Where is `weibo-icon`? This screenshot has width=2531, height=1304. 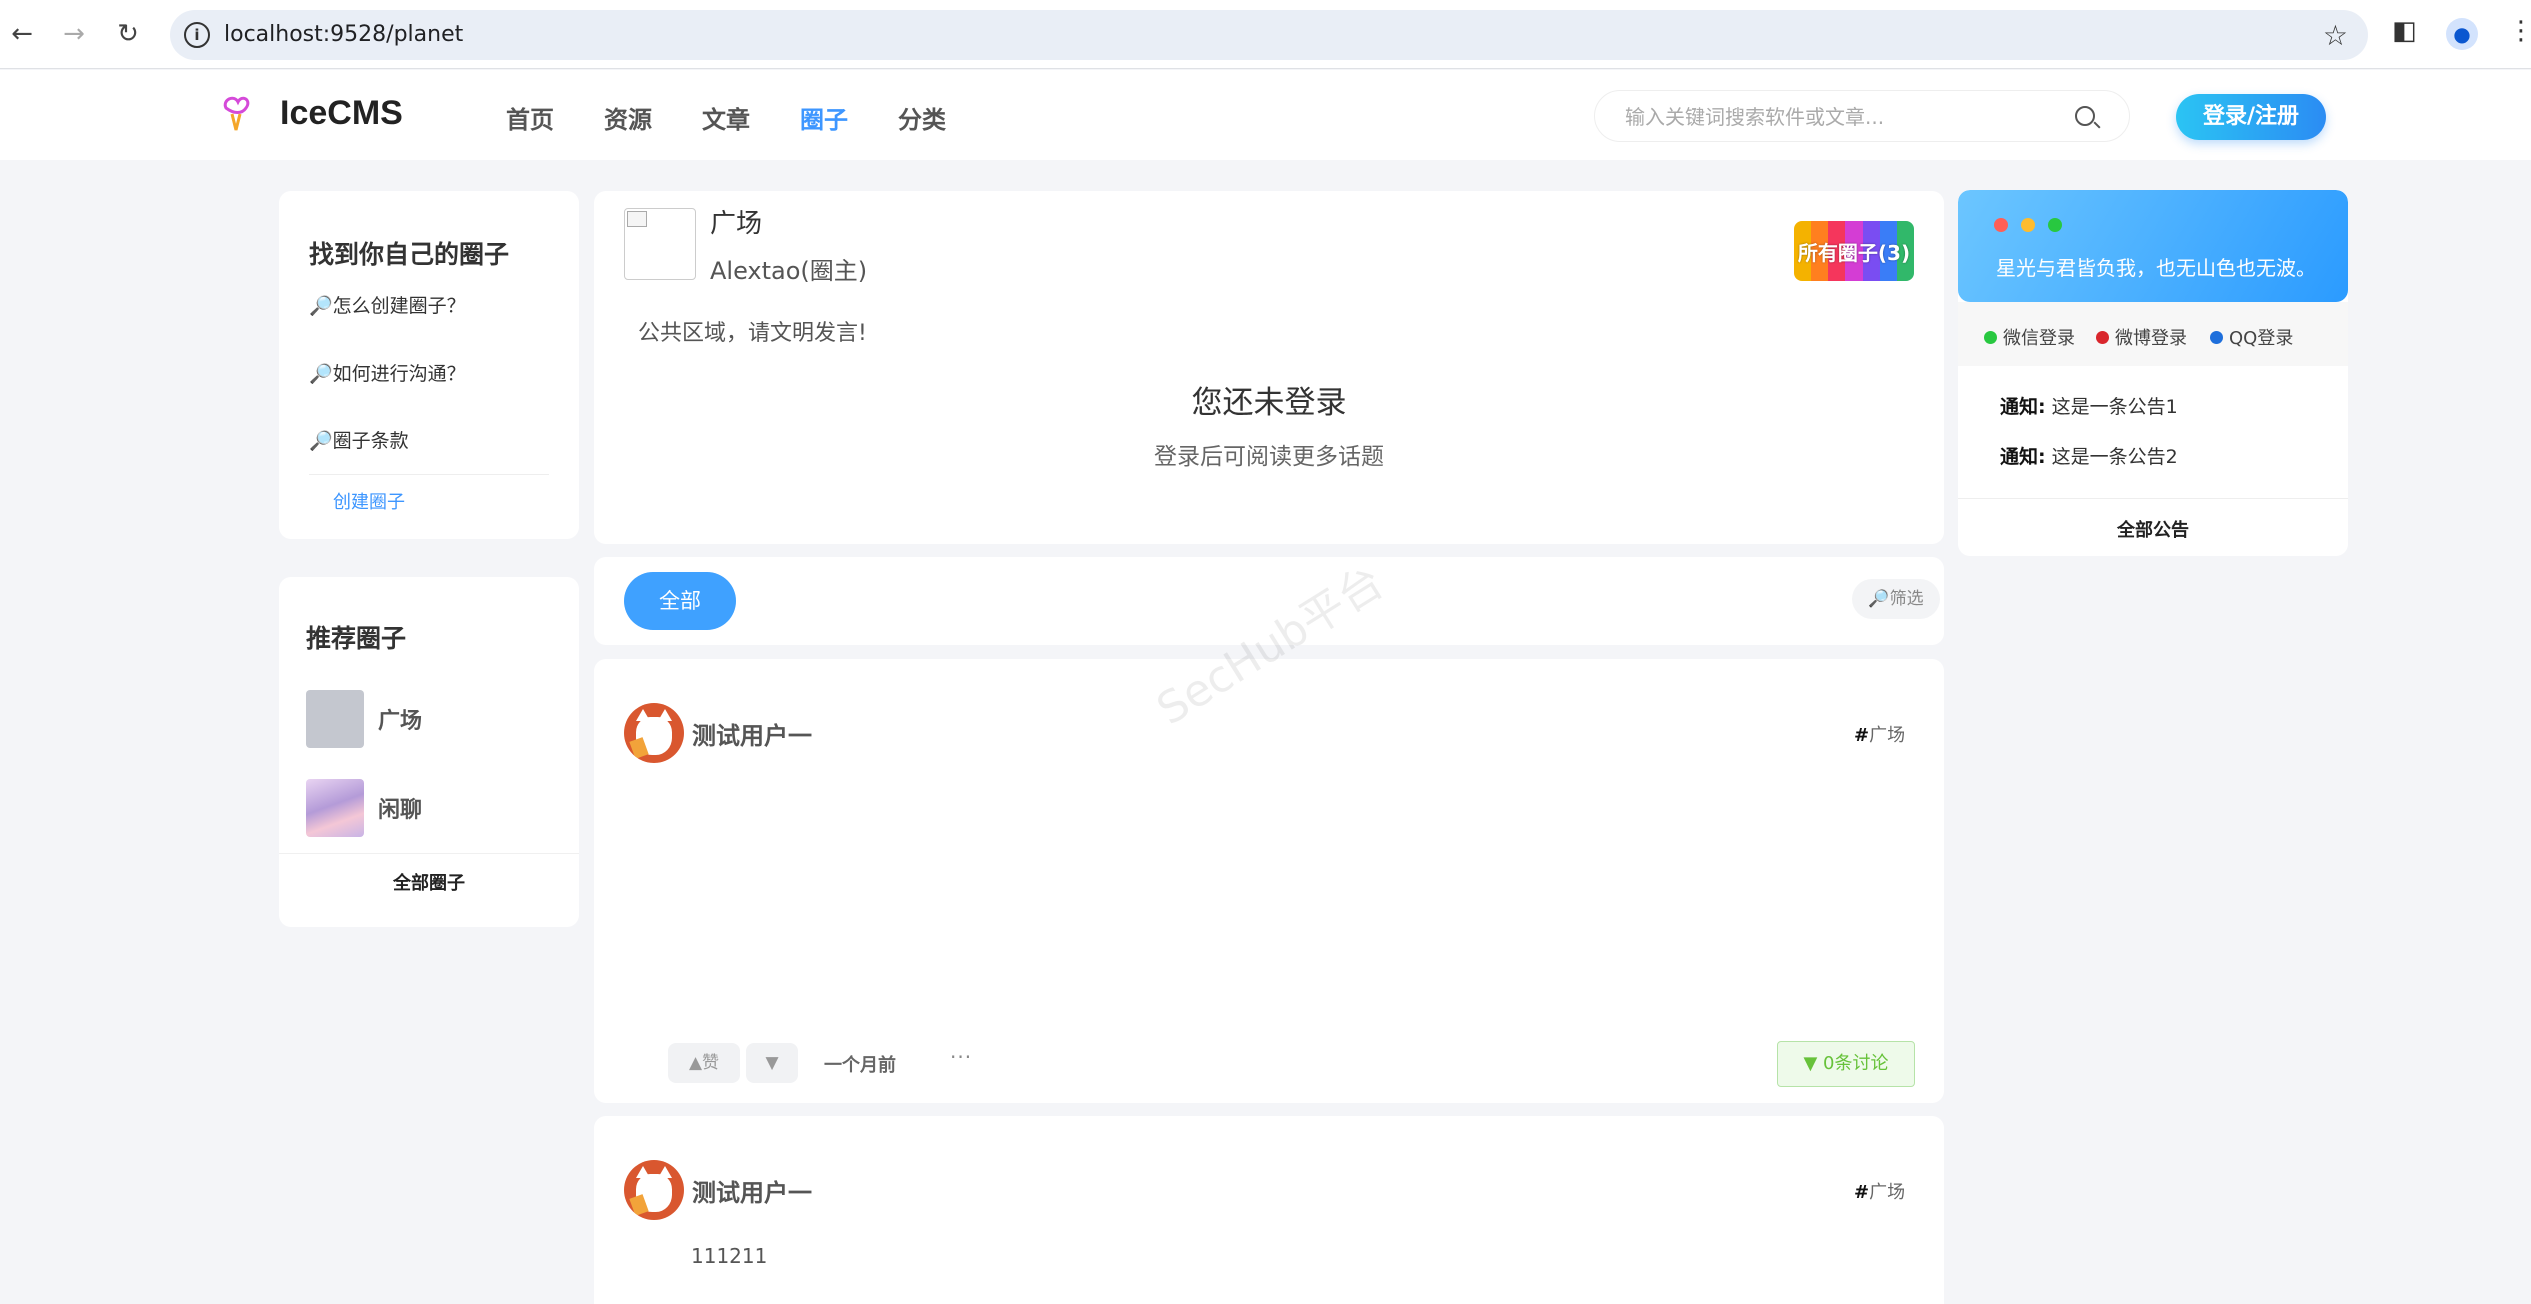
weibo-icon is located at coordinates (2102, 337).